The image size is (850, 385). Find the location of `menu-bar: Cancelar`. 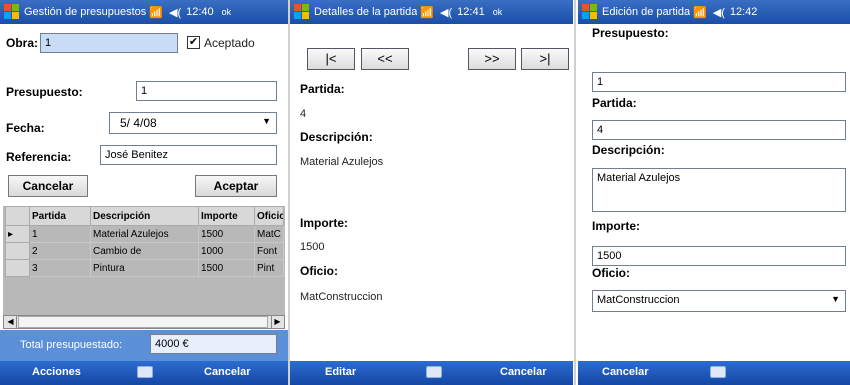

menu-bar: Cancelar is located at coordinates (714, 373).